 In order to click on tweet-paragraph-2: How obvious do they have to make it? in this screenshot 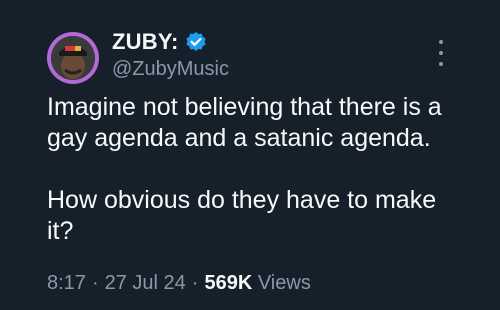, I will do `click(242, 215)`.